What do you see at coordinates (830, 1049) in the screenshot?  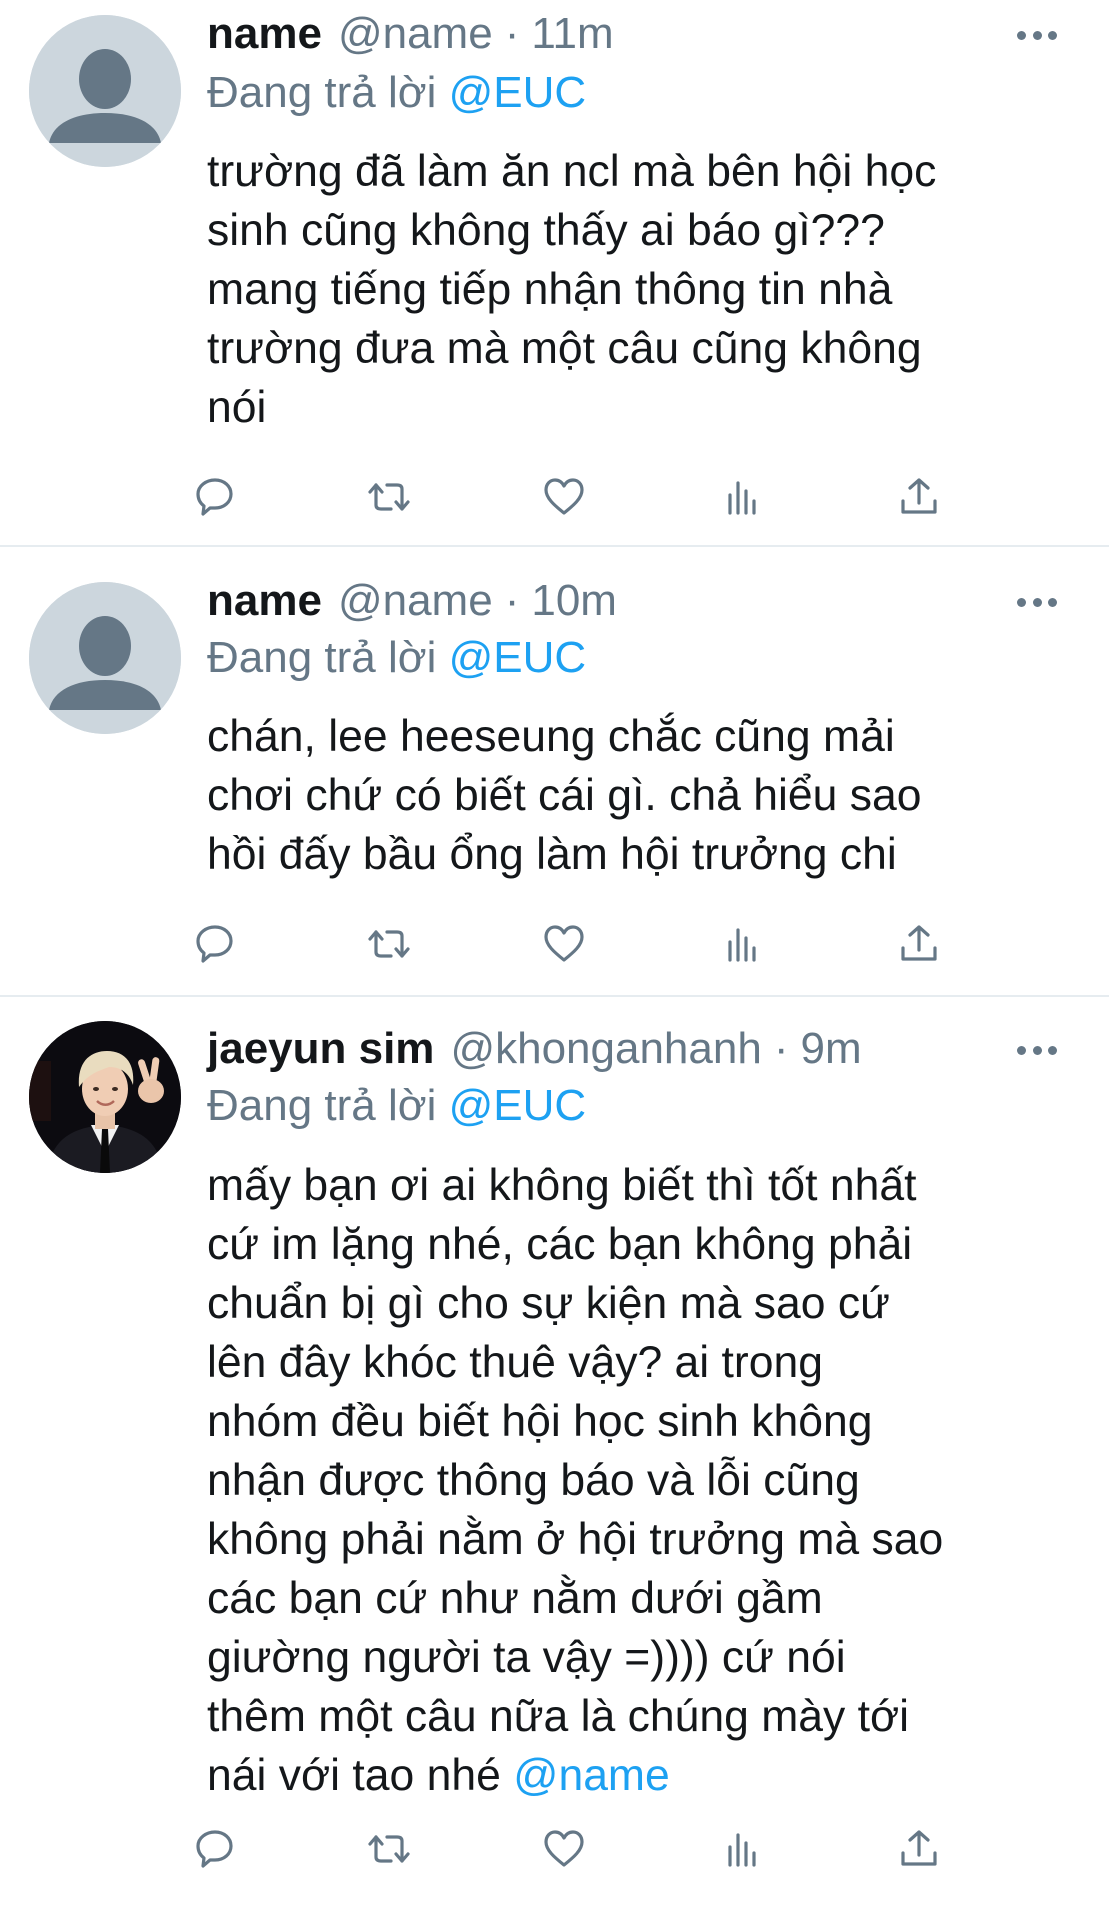 I see `timestamp: 9m` at bounding box center [830, 1049].